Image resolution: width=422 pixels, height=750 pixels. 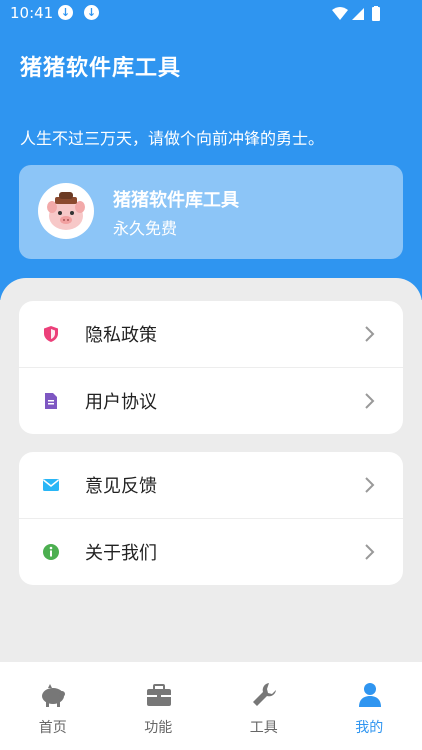 I want to click on bottom-tab-bar: 首页 功能 工具 我的, so click(x=211, y=706).